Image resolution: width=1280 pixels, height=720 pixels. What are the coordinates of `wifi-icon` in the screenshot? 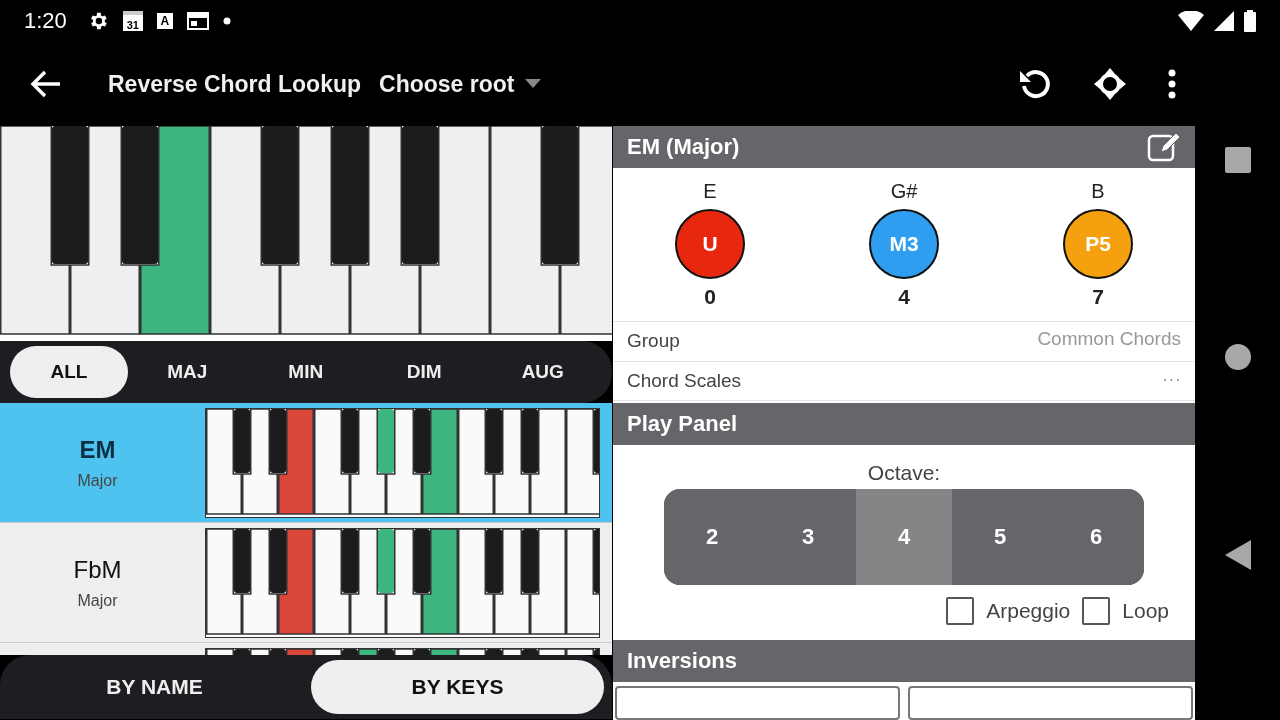 It's located at (1191, 21).